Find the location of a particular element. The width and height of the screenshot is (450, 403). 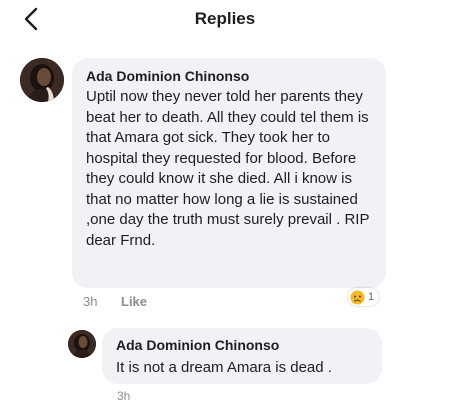

page-title: Replies is located at coordinates (225, 18).